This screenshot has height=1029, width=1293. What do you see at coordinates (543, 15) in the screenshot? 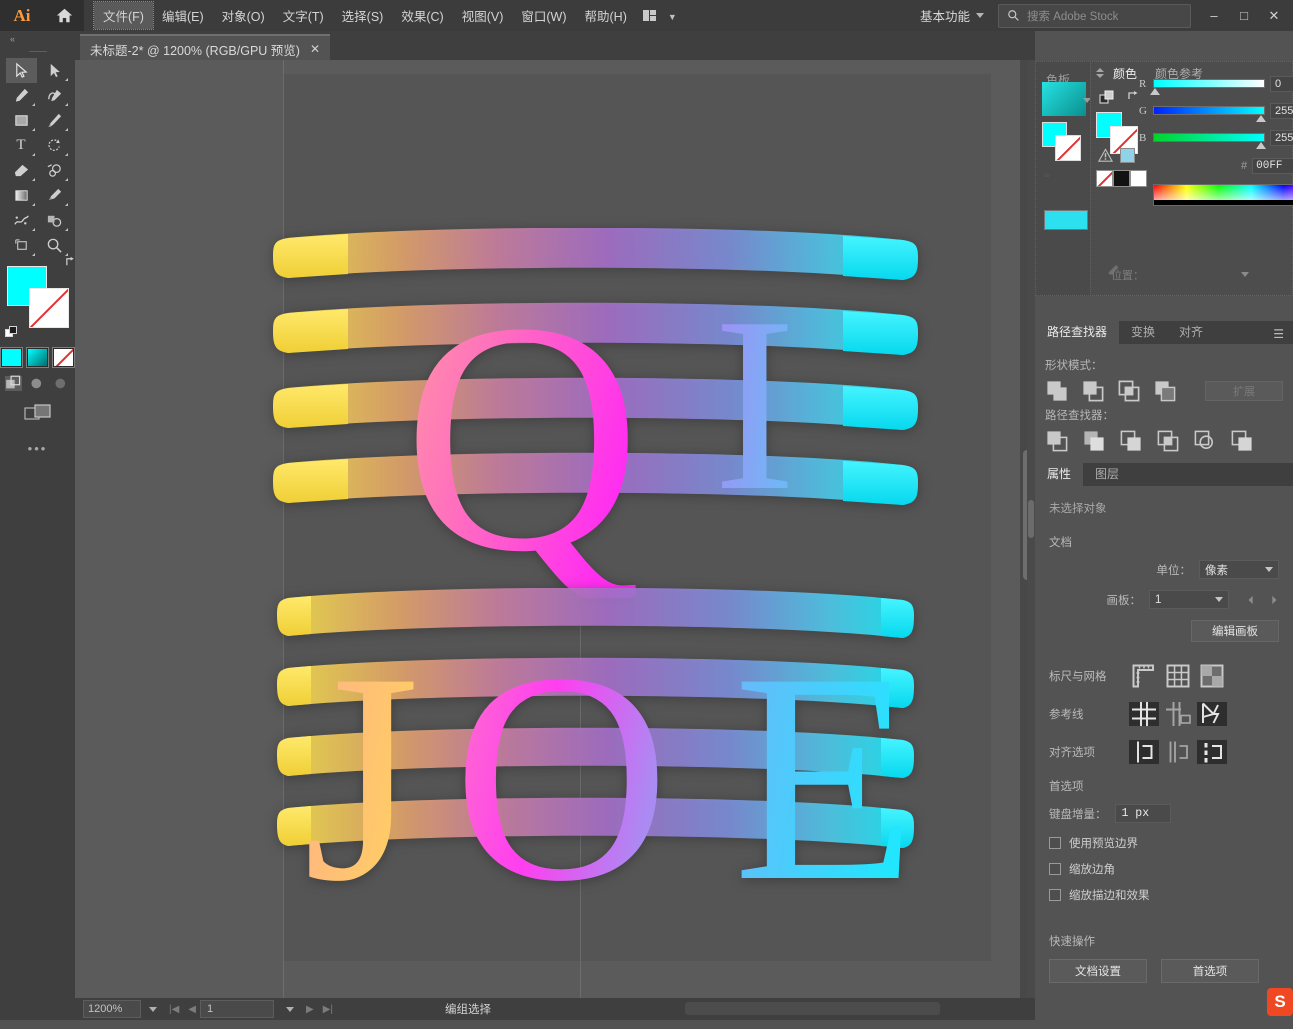
I see `menu-item-window: 窗口(W)` at bounding box center [543, 15].